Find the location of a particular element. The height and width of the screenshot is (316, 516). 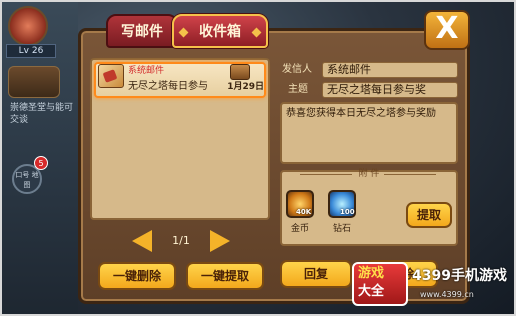

tab-inbox: 收件箱 is located at coordinates (220, 31).